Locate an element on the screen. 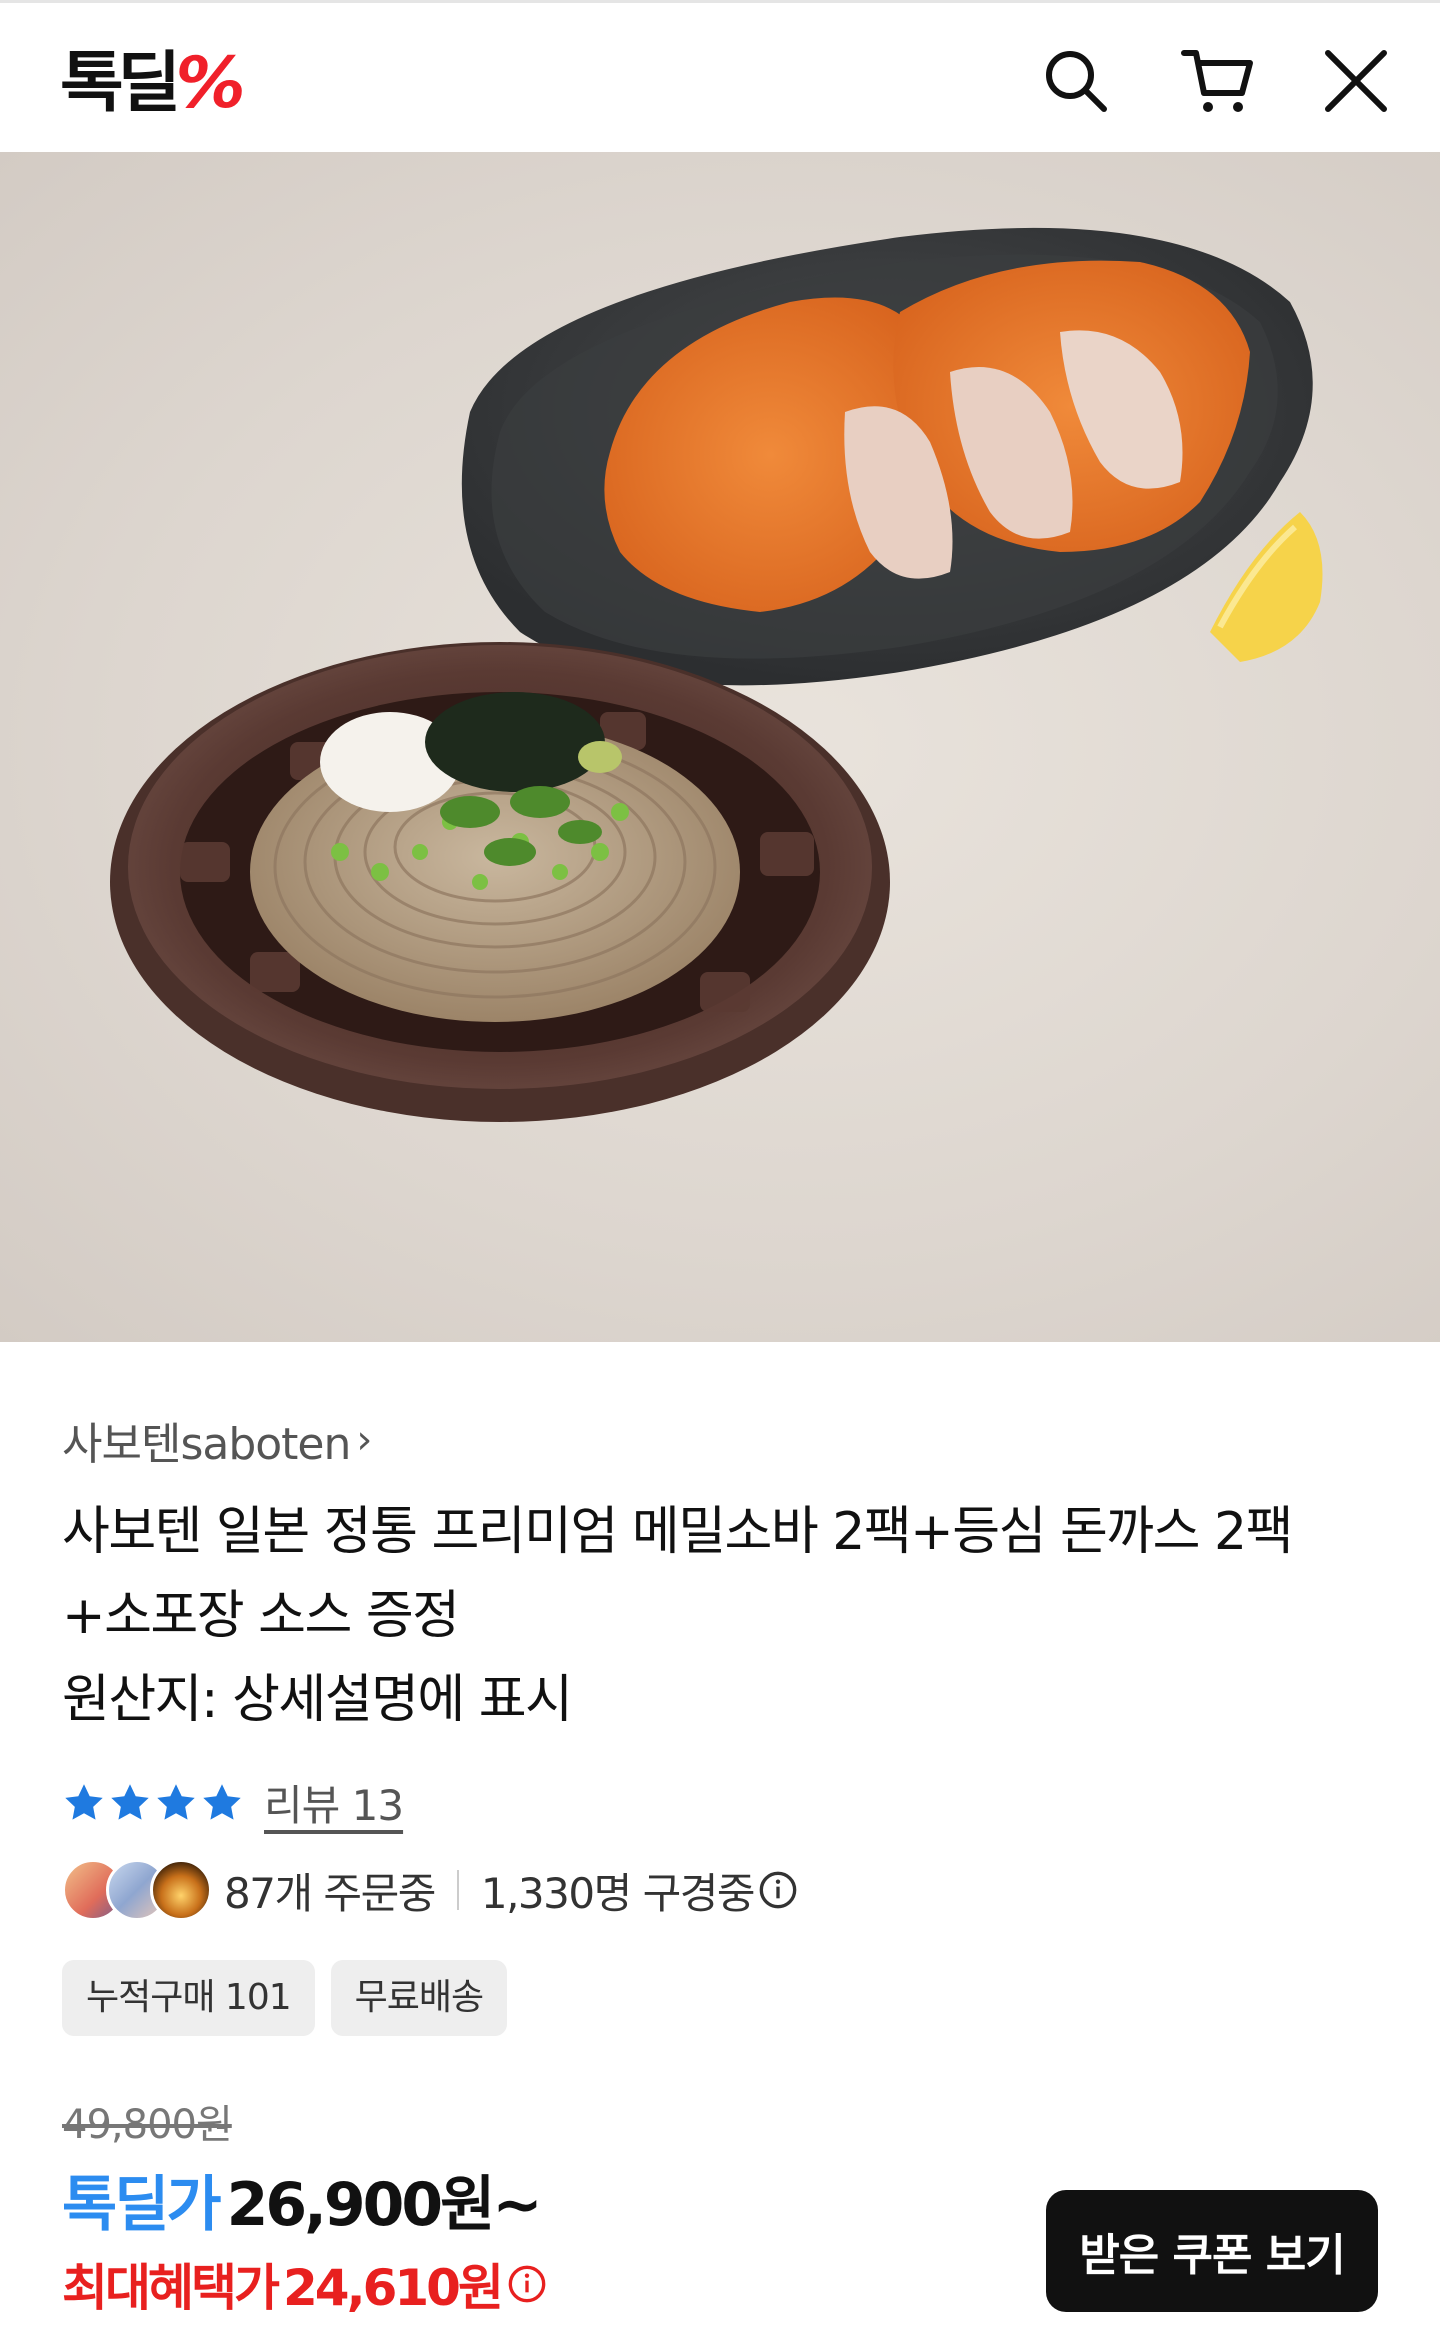  deal-label: 톡딜가 is located at coordinates (142, 2205).